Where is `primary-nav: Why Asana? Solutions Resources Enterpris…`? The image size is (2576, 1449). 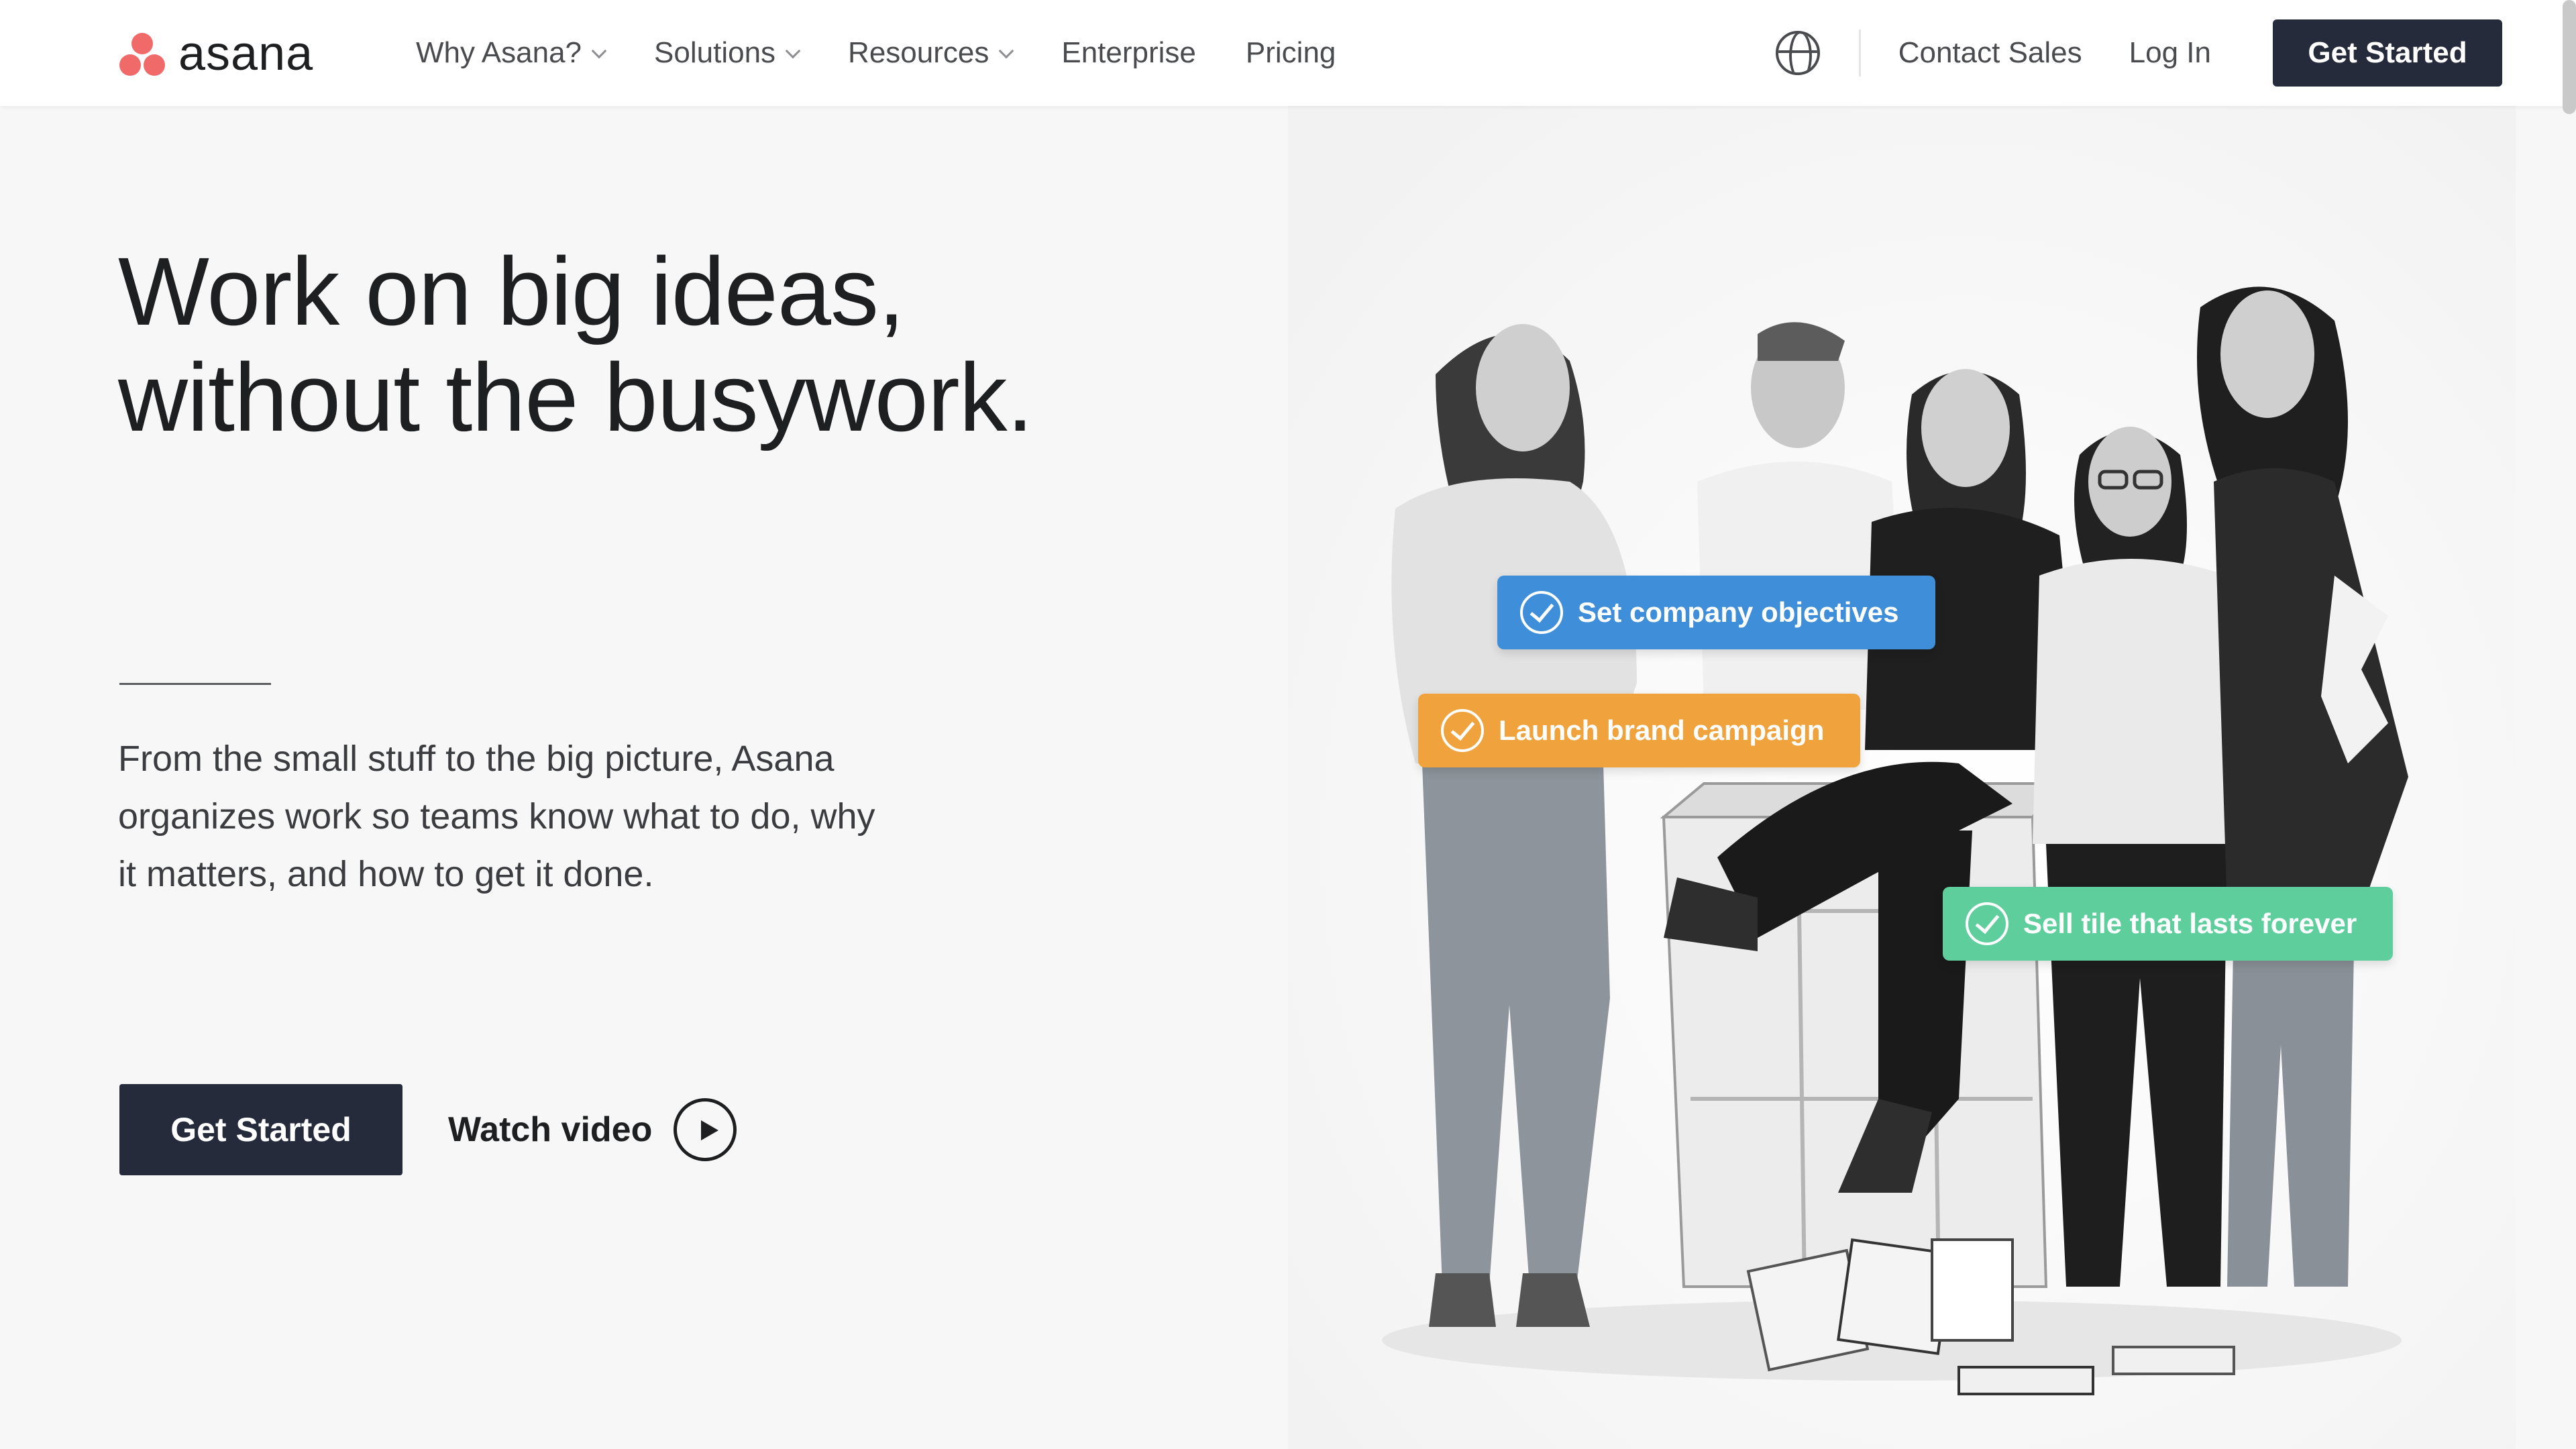
primary-nav: Why Asana? Solutions Resources Enterpris… is located at coordinates (900, 53).